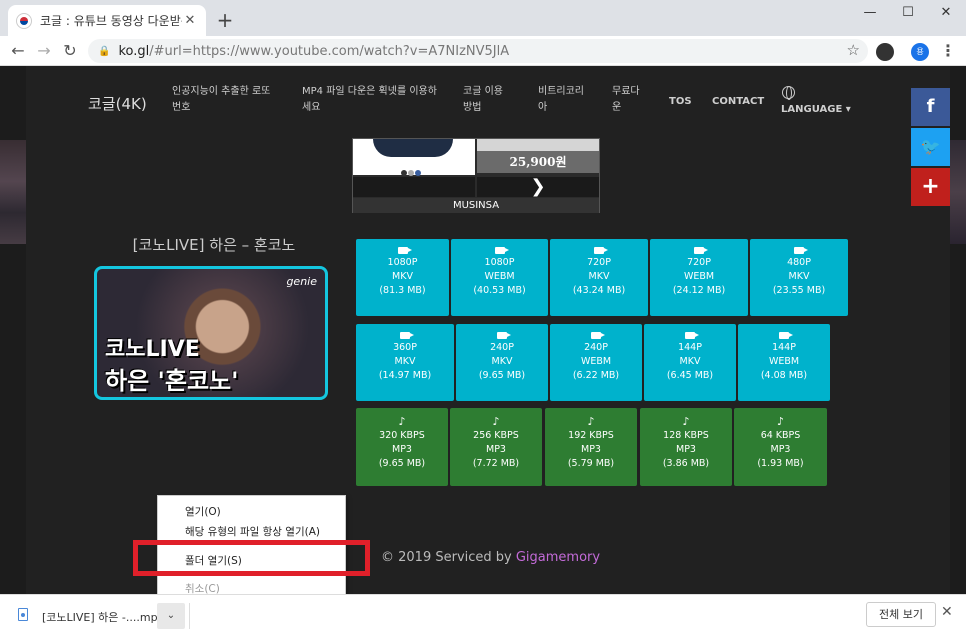  Describe the element at coordinates (908, 13) in the screenshot. I see `maximize-button: ☐` at that location.